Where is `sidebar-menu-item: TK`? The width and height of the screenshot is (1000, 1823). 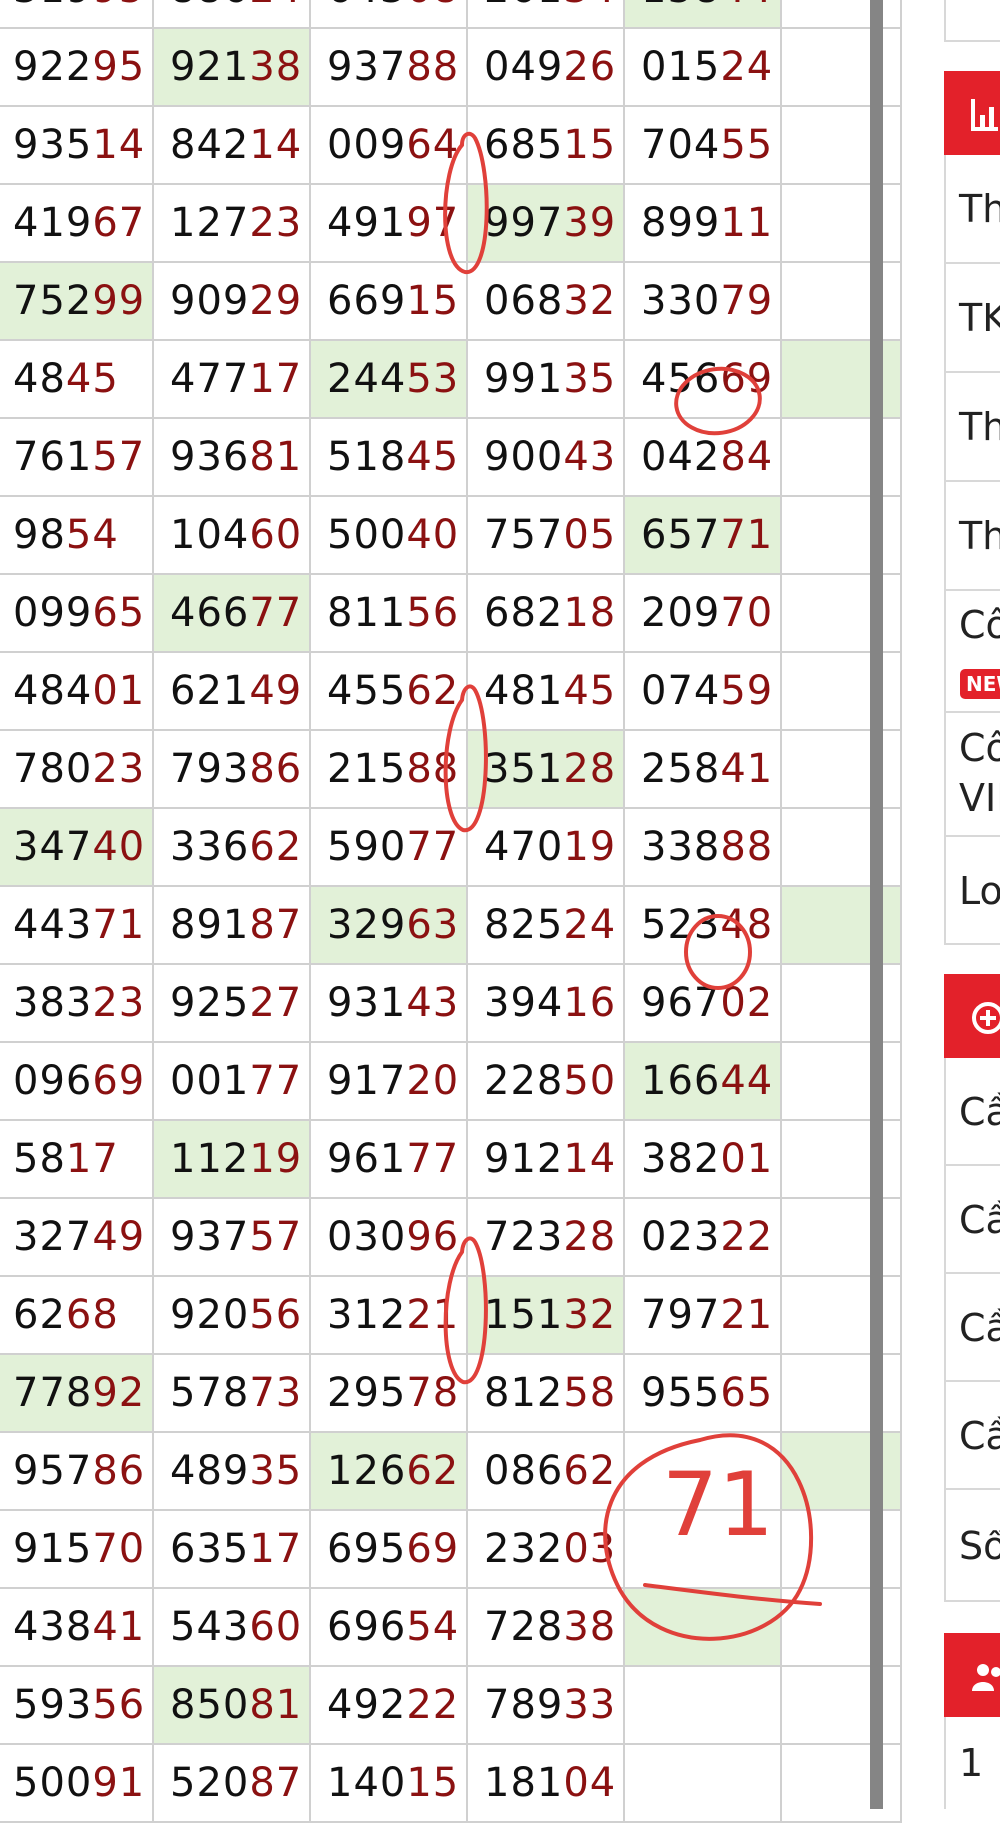
sidebar-menu-item: TK is located at coordinates (972, 318).